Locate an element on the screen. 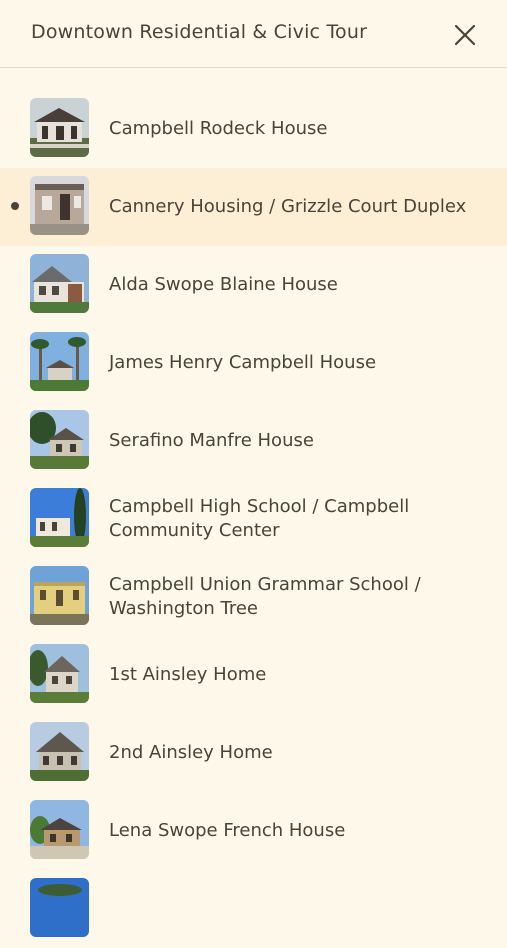 Image resolution: width=507 pixels, height=948 pixels. stop-name: Cannery Housing / Grizzle Court Duplex is located at coordinates (288, 206).